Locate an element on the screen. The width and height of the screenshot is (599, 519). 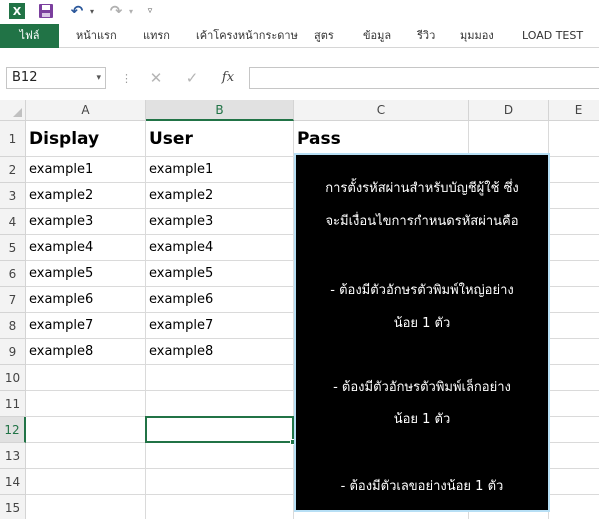
undo-icon: ↶ is located at coordinates (77, 11).